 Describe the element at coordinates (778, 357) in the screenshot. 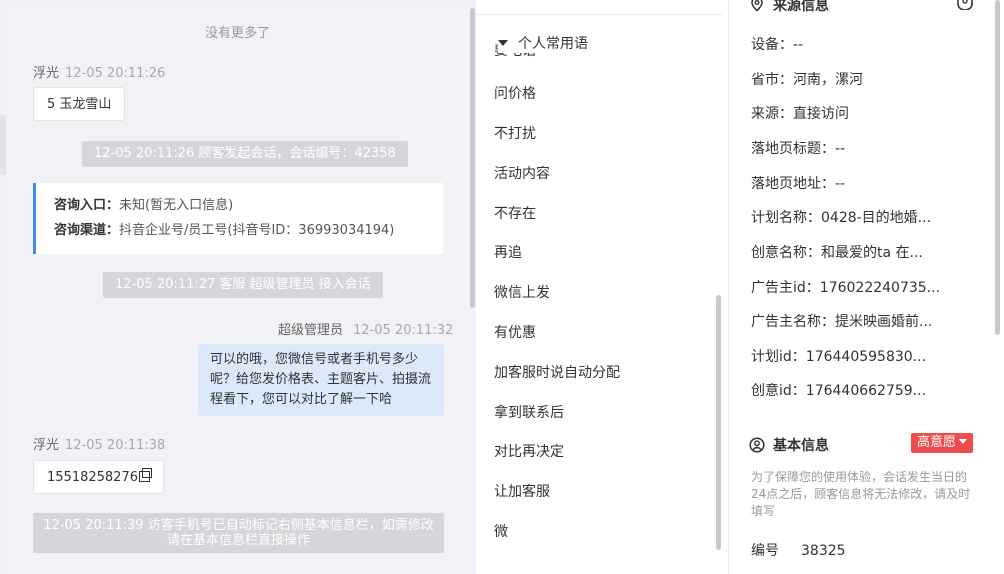

I see `row-label: 计划id：` at that location.